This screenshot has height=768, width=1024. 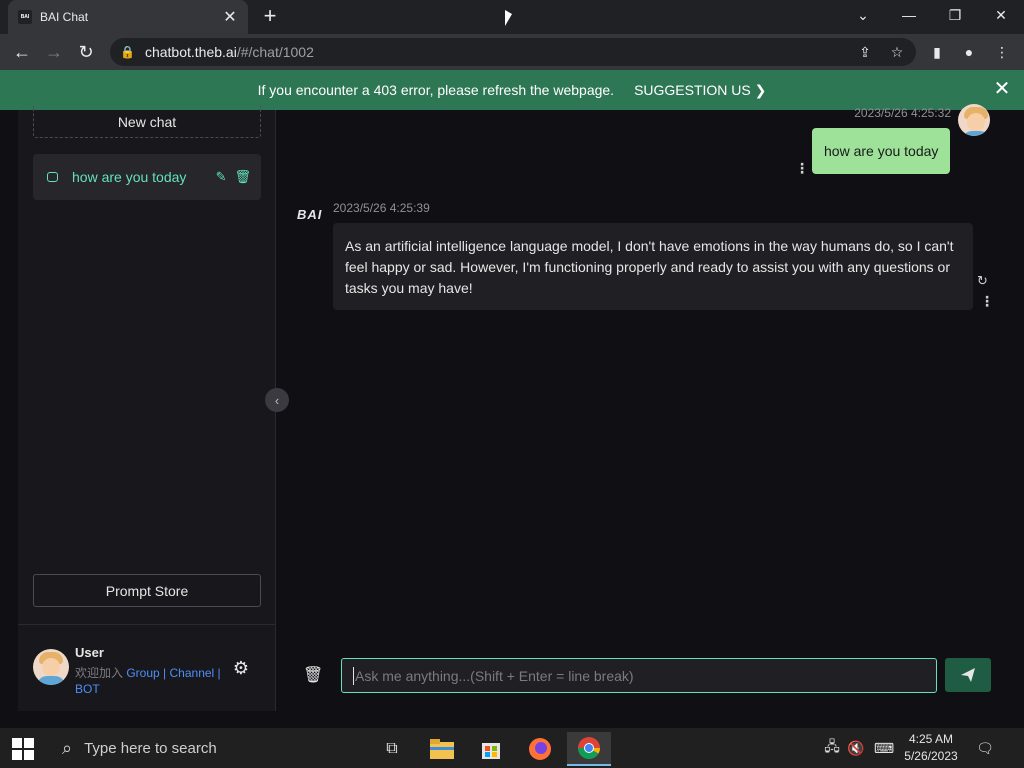 I want to click on send-icon, so click(x=968, y=675).